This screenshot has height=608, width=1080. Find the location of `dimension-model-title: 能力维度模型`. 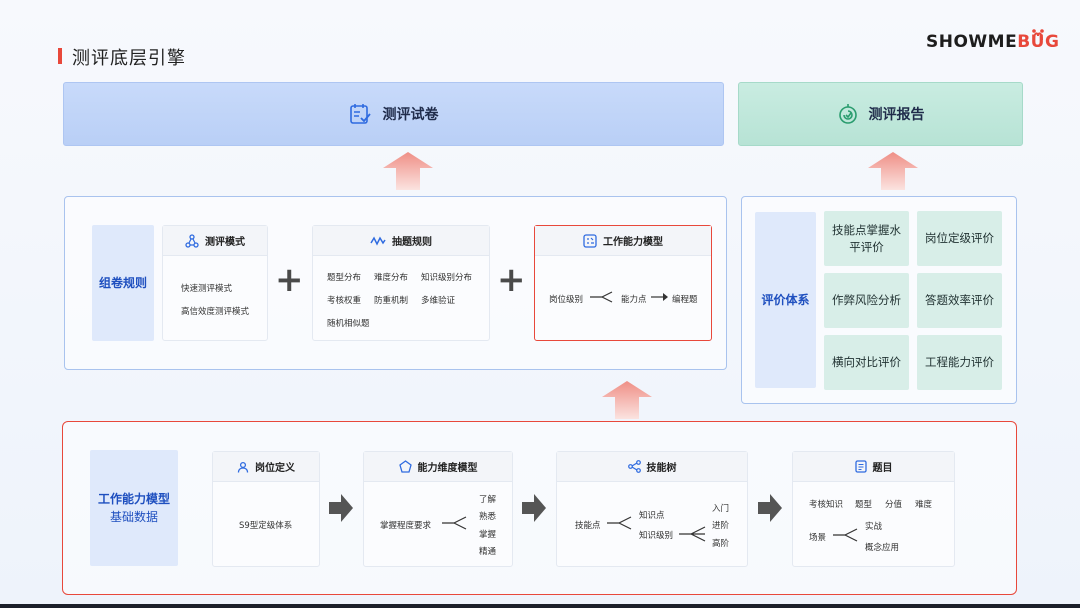

dimension-model-title: 能力维度模型 is located at coordinates (447, 468).